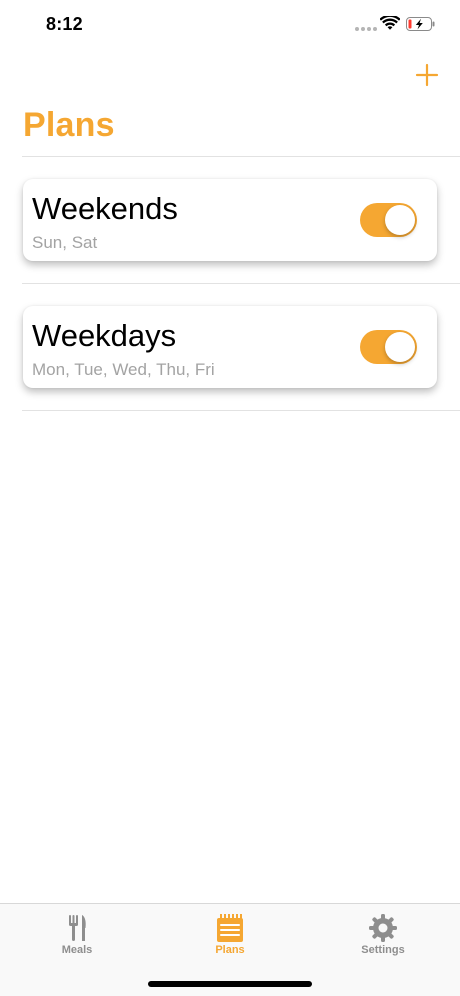  I want to click on calendar-icon, so click(230, 928).